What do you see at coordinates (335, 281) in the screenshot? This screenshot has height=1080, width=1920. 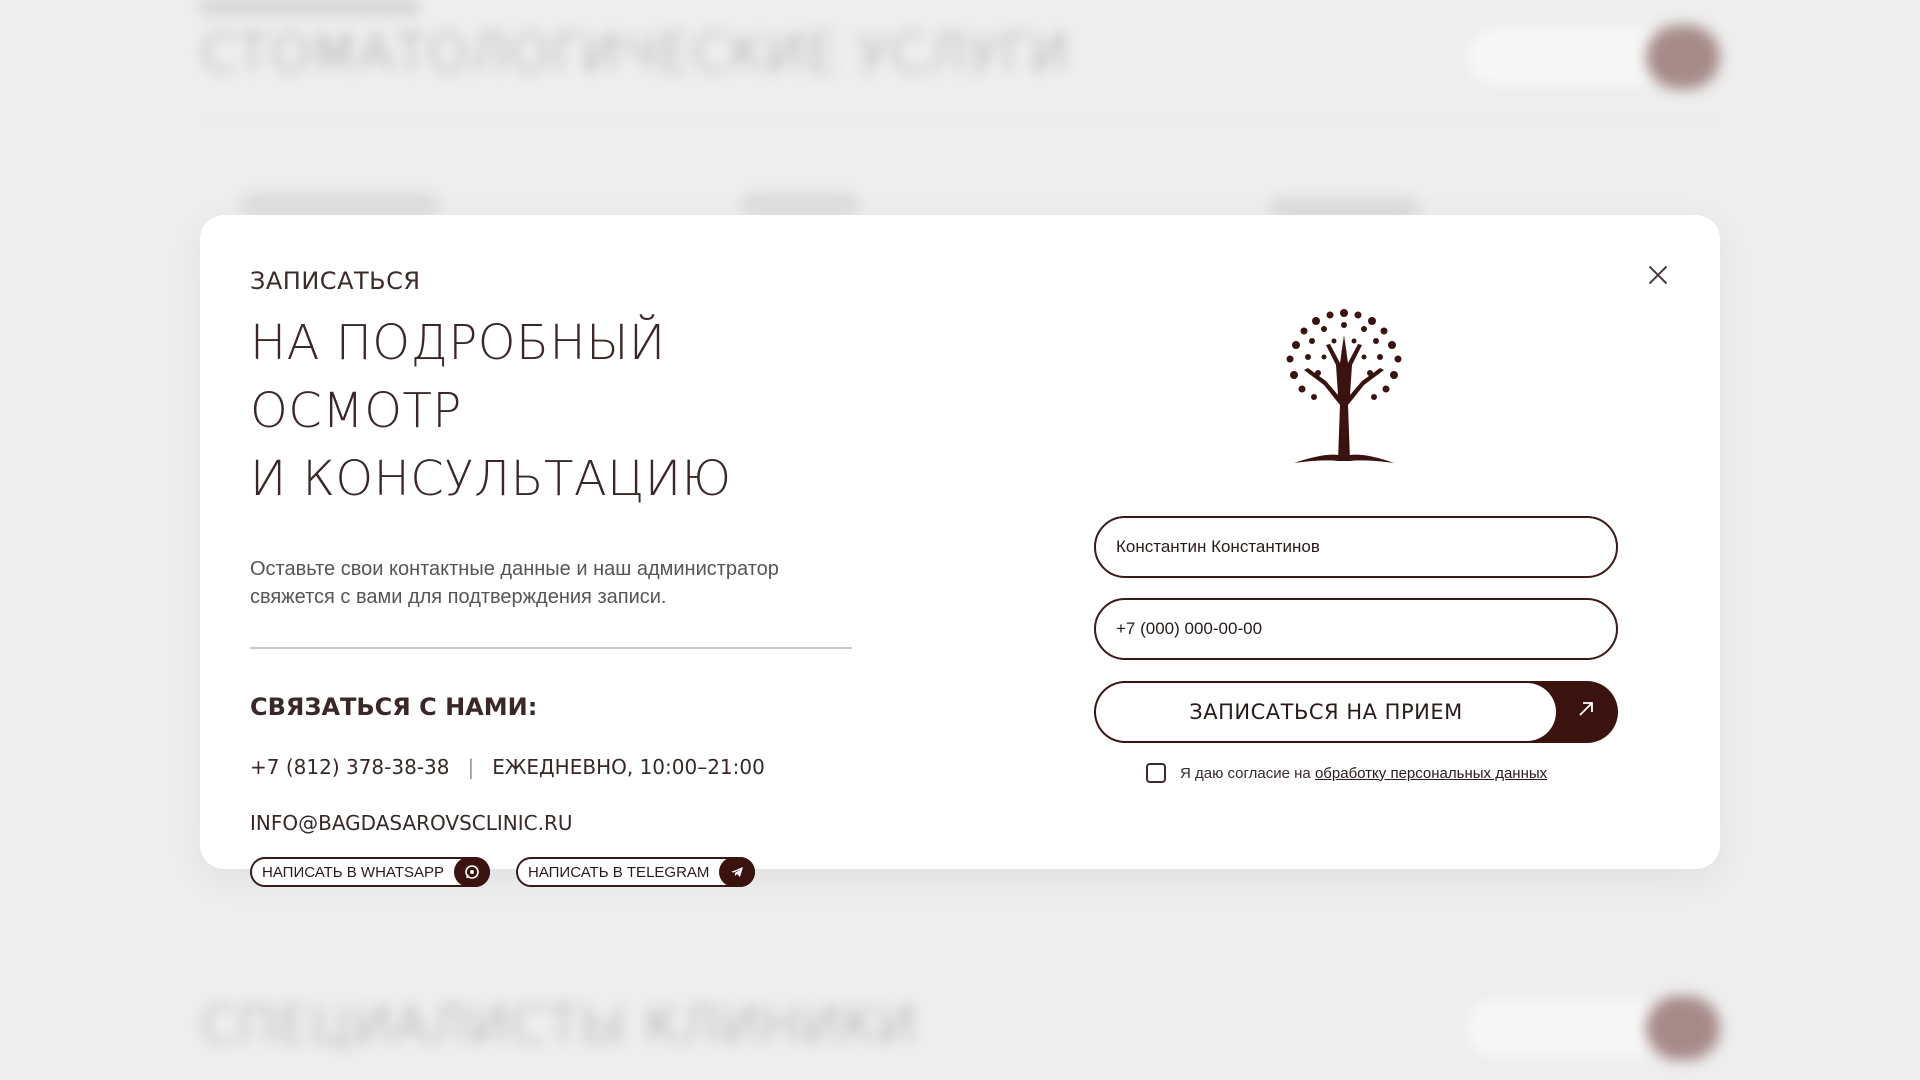 I see `modal-kicker: ЗАПИСАТЬСЯ` at bounding box center [335, 281].